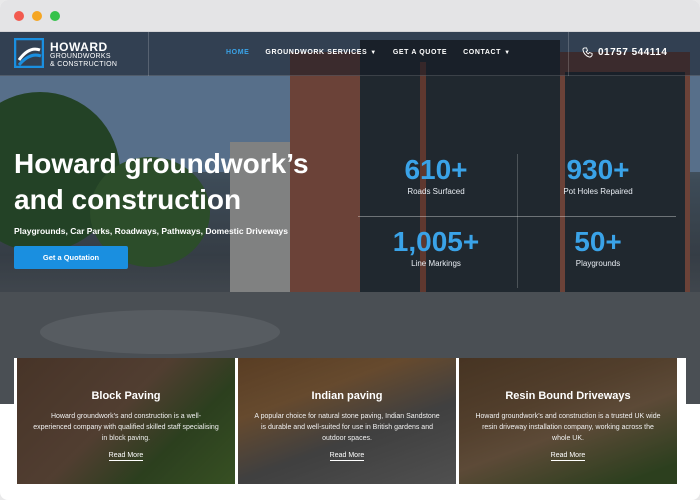 The height and width of the screenshot is (500, 700). I want to click on nav-item-groundwork-services: GROUNDWORK SERVICES ▼, so click(320, 52).